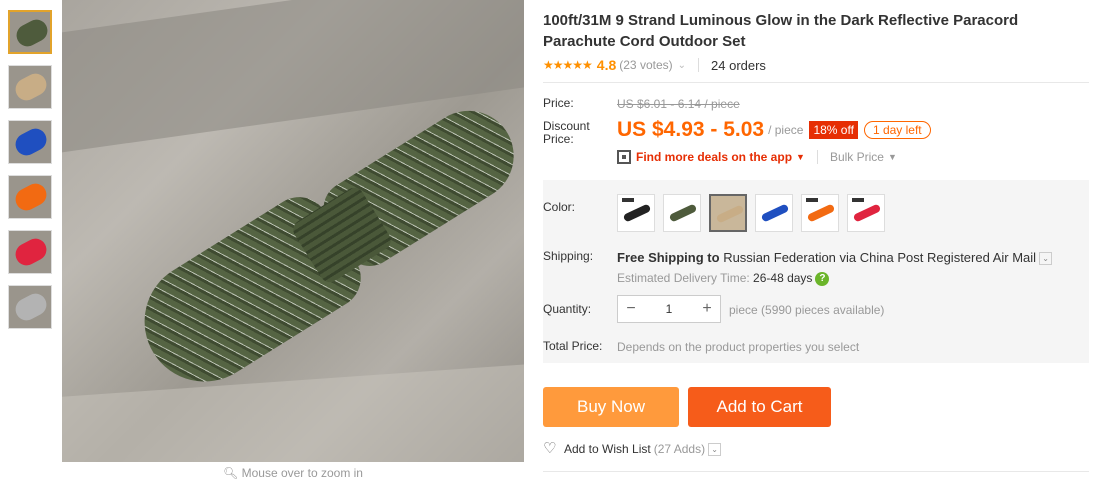 This screenshot has height=483, width=1109. I want to click on buy-now-button: Buy Now, so click(611, 407).